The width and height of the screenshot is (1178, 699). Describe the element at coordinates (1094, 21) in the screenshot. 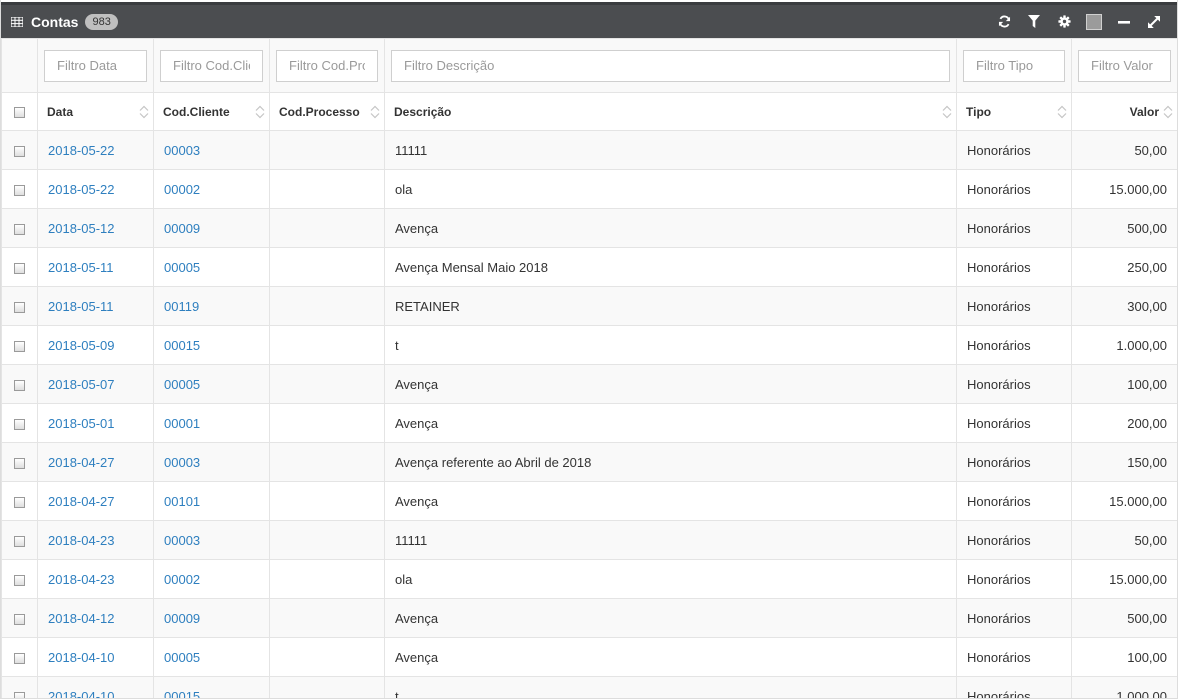

I see `color-picker-button` at that location.